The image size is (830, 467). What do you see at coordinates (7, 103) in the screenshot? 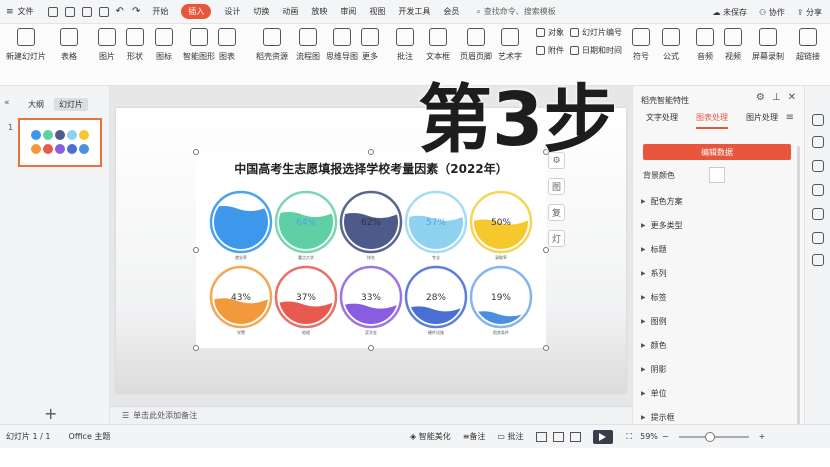
I see `collapse-panel-icon: «` at bounding box center [7, 103].